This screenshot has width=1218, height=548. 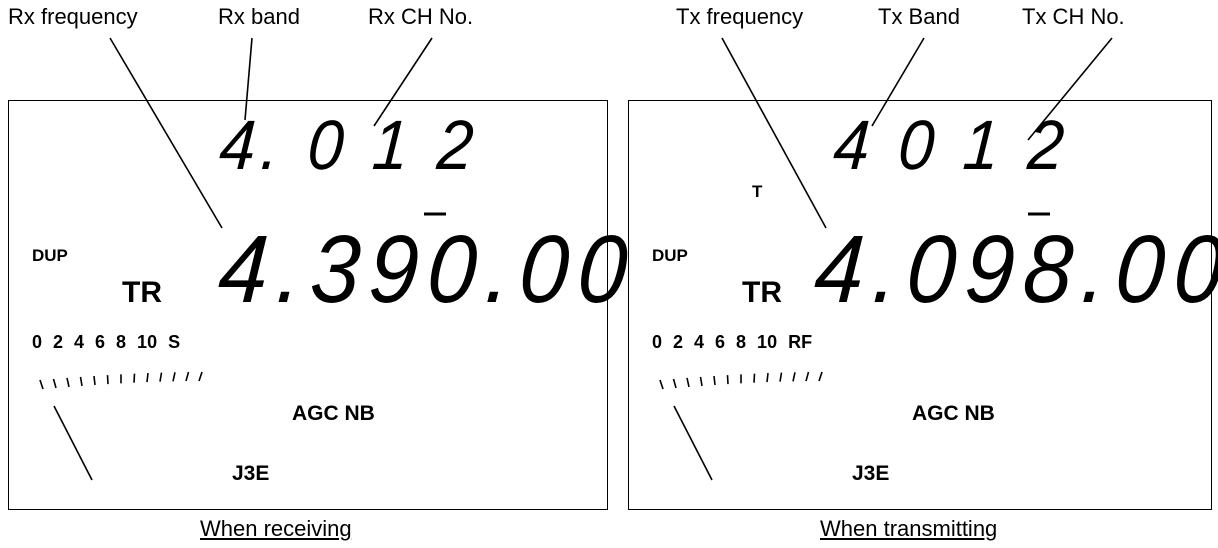 What do you see at coordinates (349, 145) in the screenshot?
I see `rx-channel-display: 4. 0 1 2` at bounding box center [349, 145].